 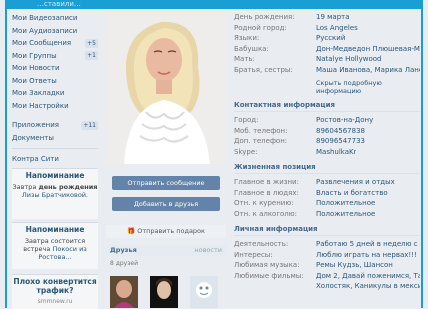 What do you see at coordinates (55, 106) in the screenshot?
I see `sidebar-item-settings: Мои Настройки` at bounding box center [55, 106].